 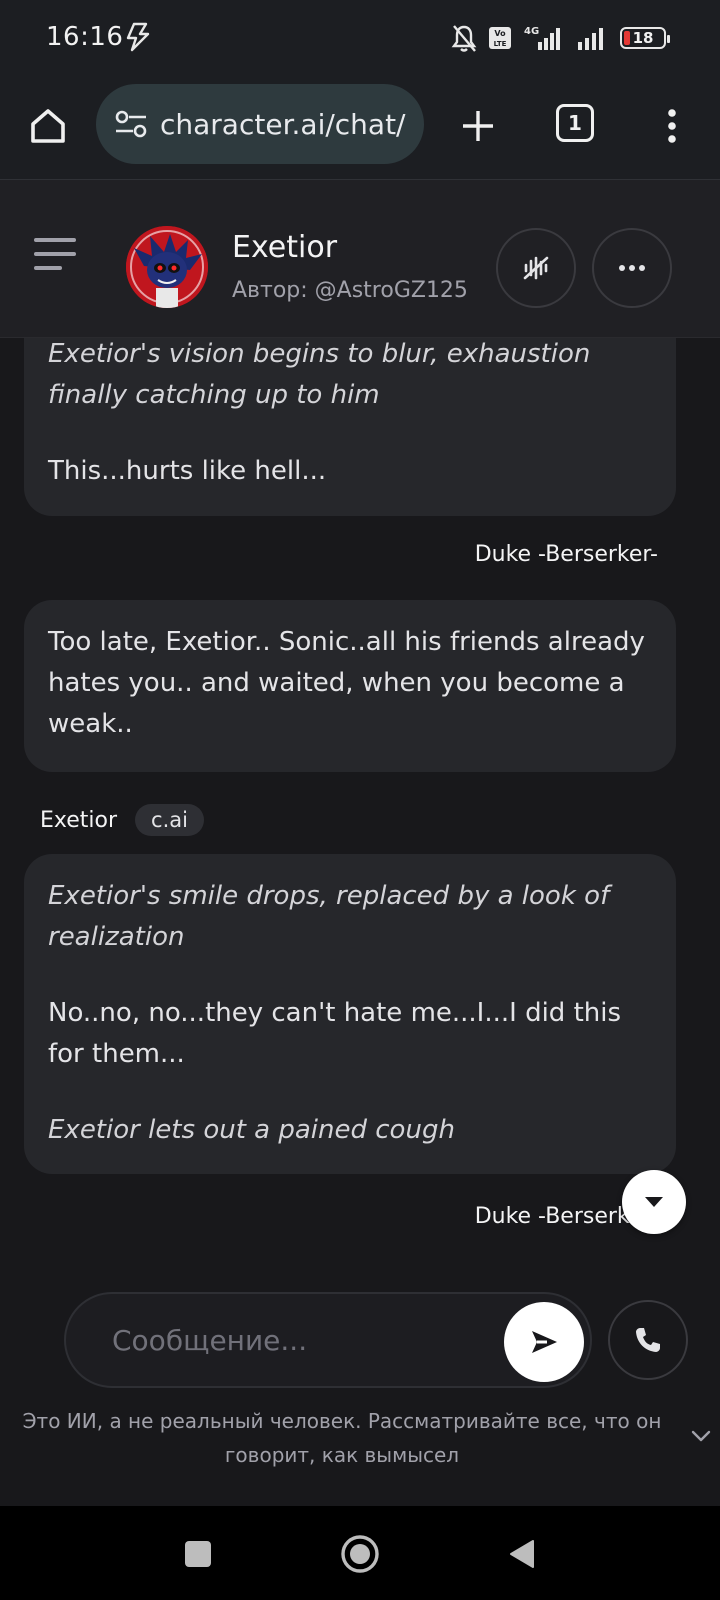 I want to click on sender-name: Duke -Berserker-, so click(x=566, y=554).